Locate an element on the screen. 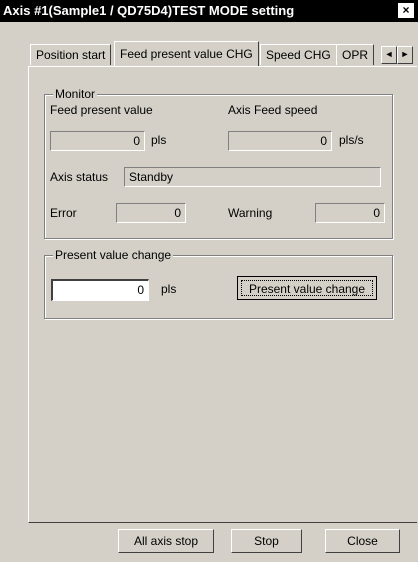 The image size is (418, 562). tab-speed-chg: Speed CHG is located at coordinates (298, 54).